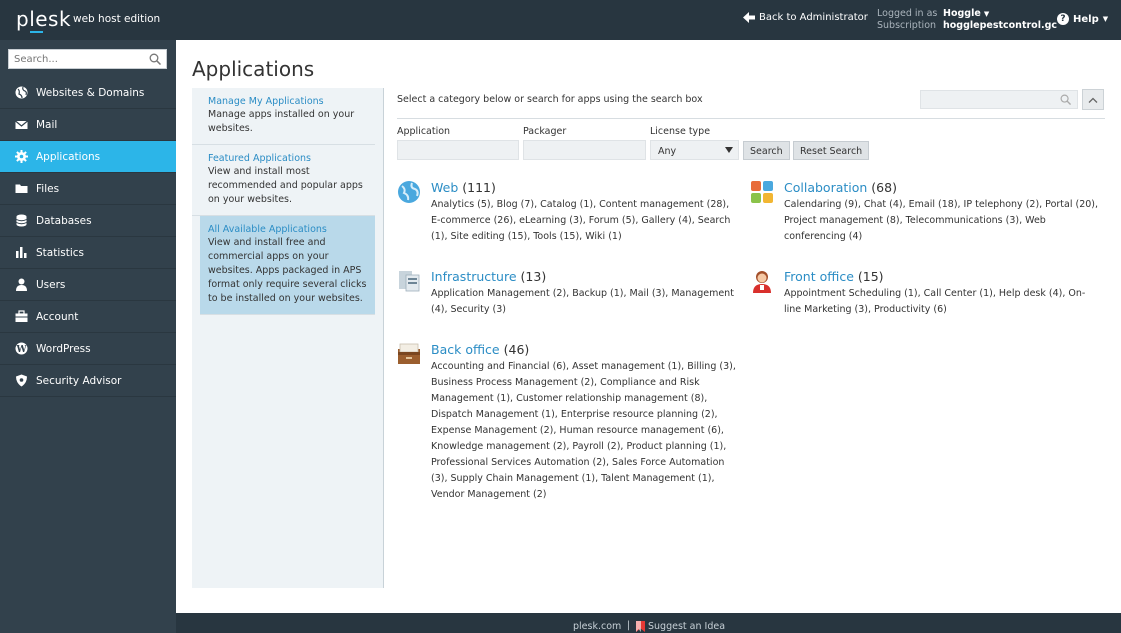 The width and height of the screenshot is (1121, 633). What do you see at coordinates (43, 19) in the screenshot?
I see `plesk-logo: plesk` at bounding box center [43, 19].